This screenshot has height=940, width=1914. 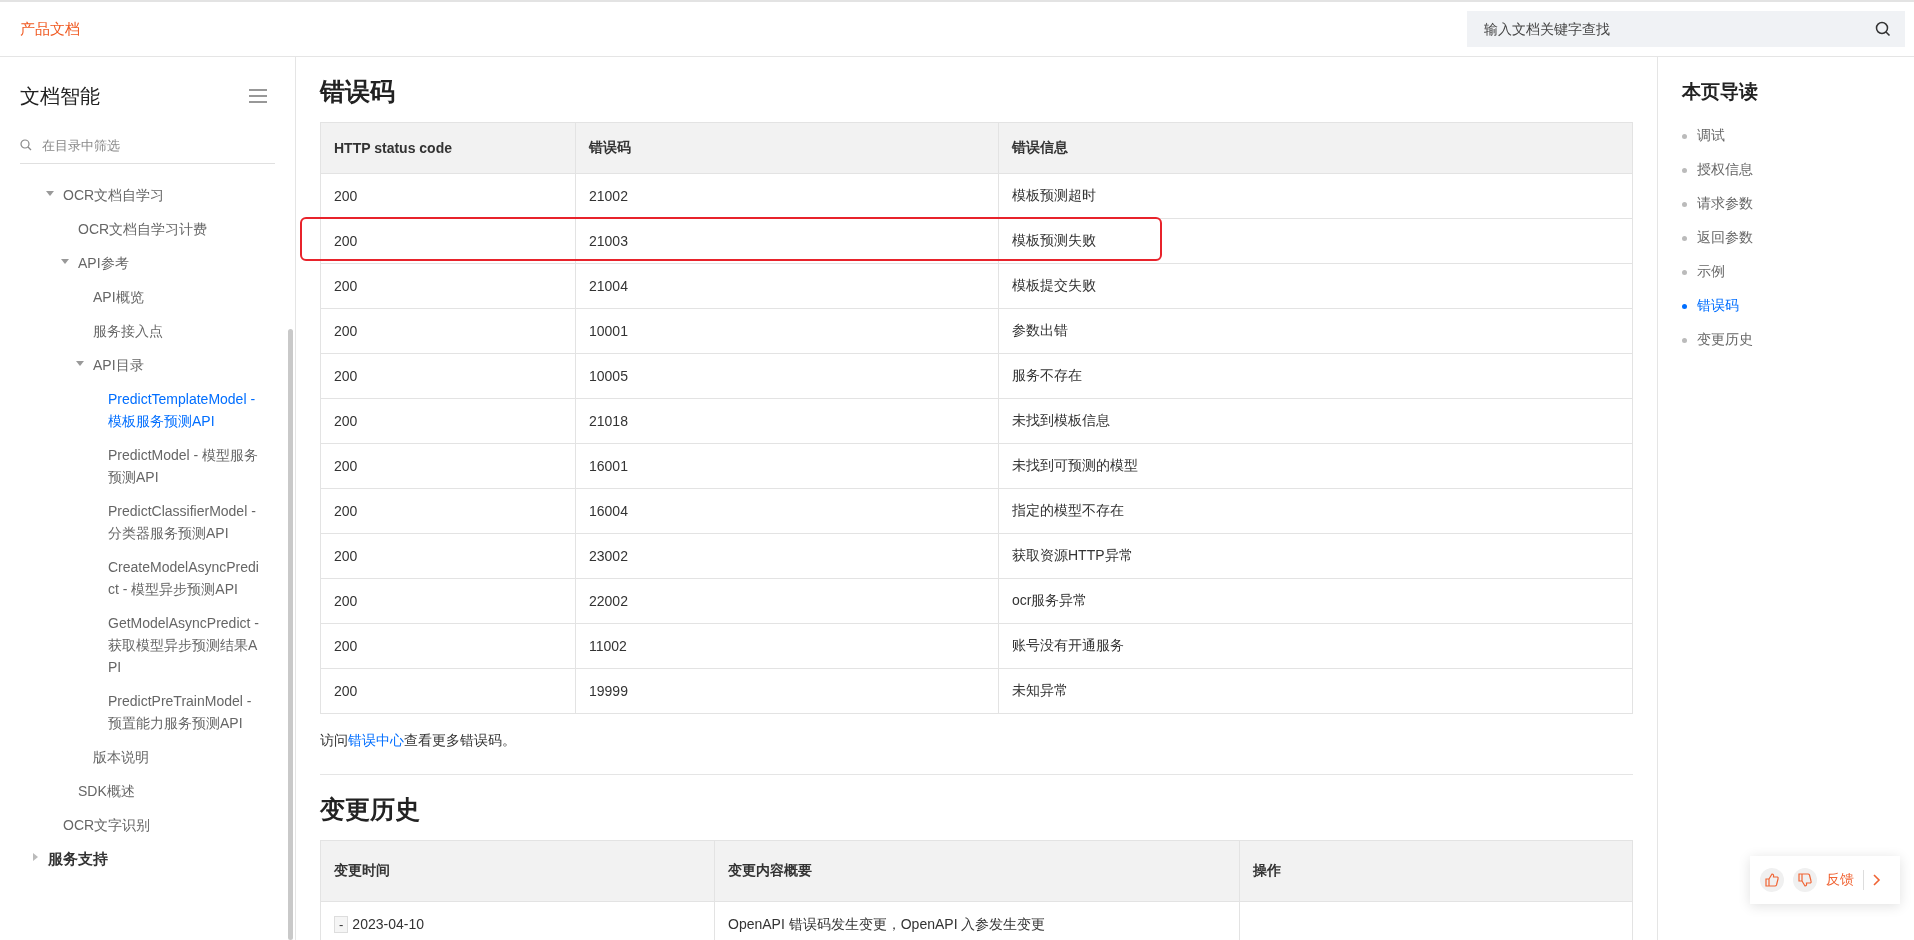 I want to click on search-box: 输入文档关键字查找, so click(x=1686, y=29).